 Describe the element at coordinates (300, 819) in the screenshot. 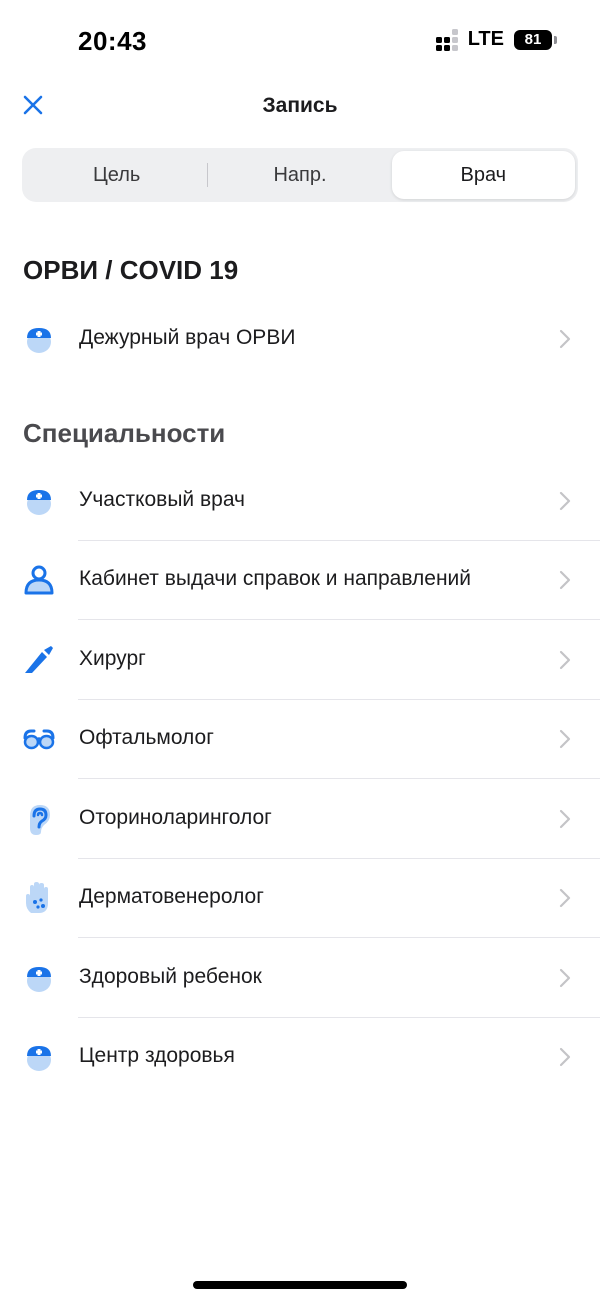

I see `list-item-ent: Оториноларинголог` at that location.